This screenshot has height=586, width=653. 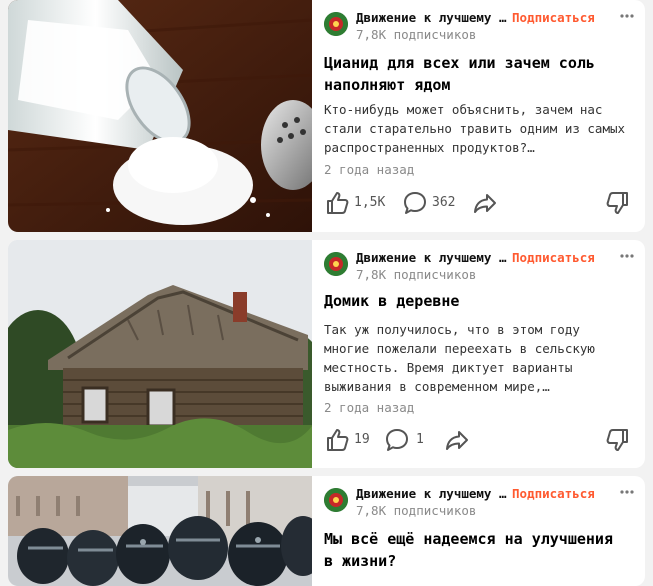 I want to click on like-count: 1,5K, so click(x=370, y=202).